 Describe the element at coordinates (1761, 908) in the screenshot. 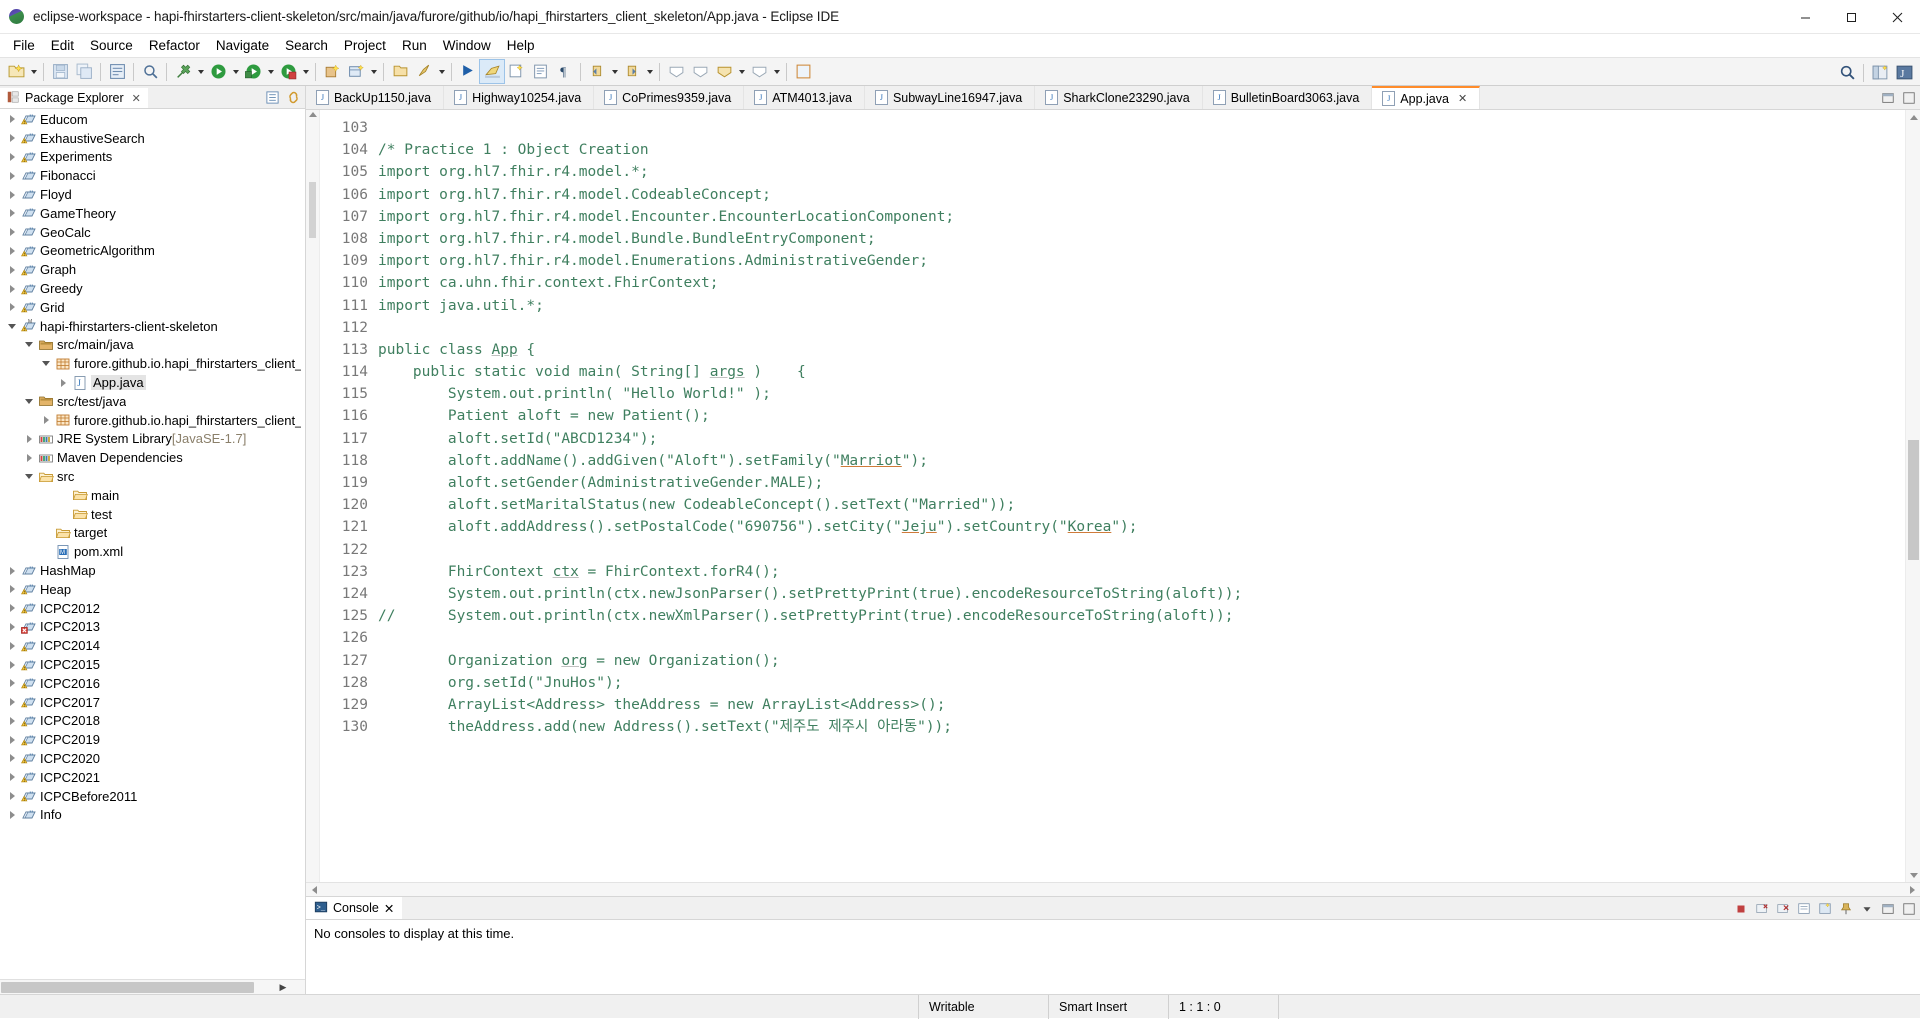

I see `remove-launch-icon` at that location.